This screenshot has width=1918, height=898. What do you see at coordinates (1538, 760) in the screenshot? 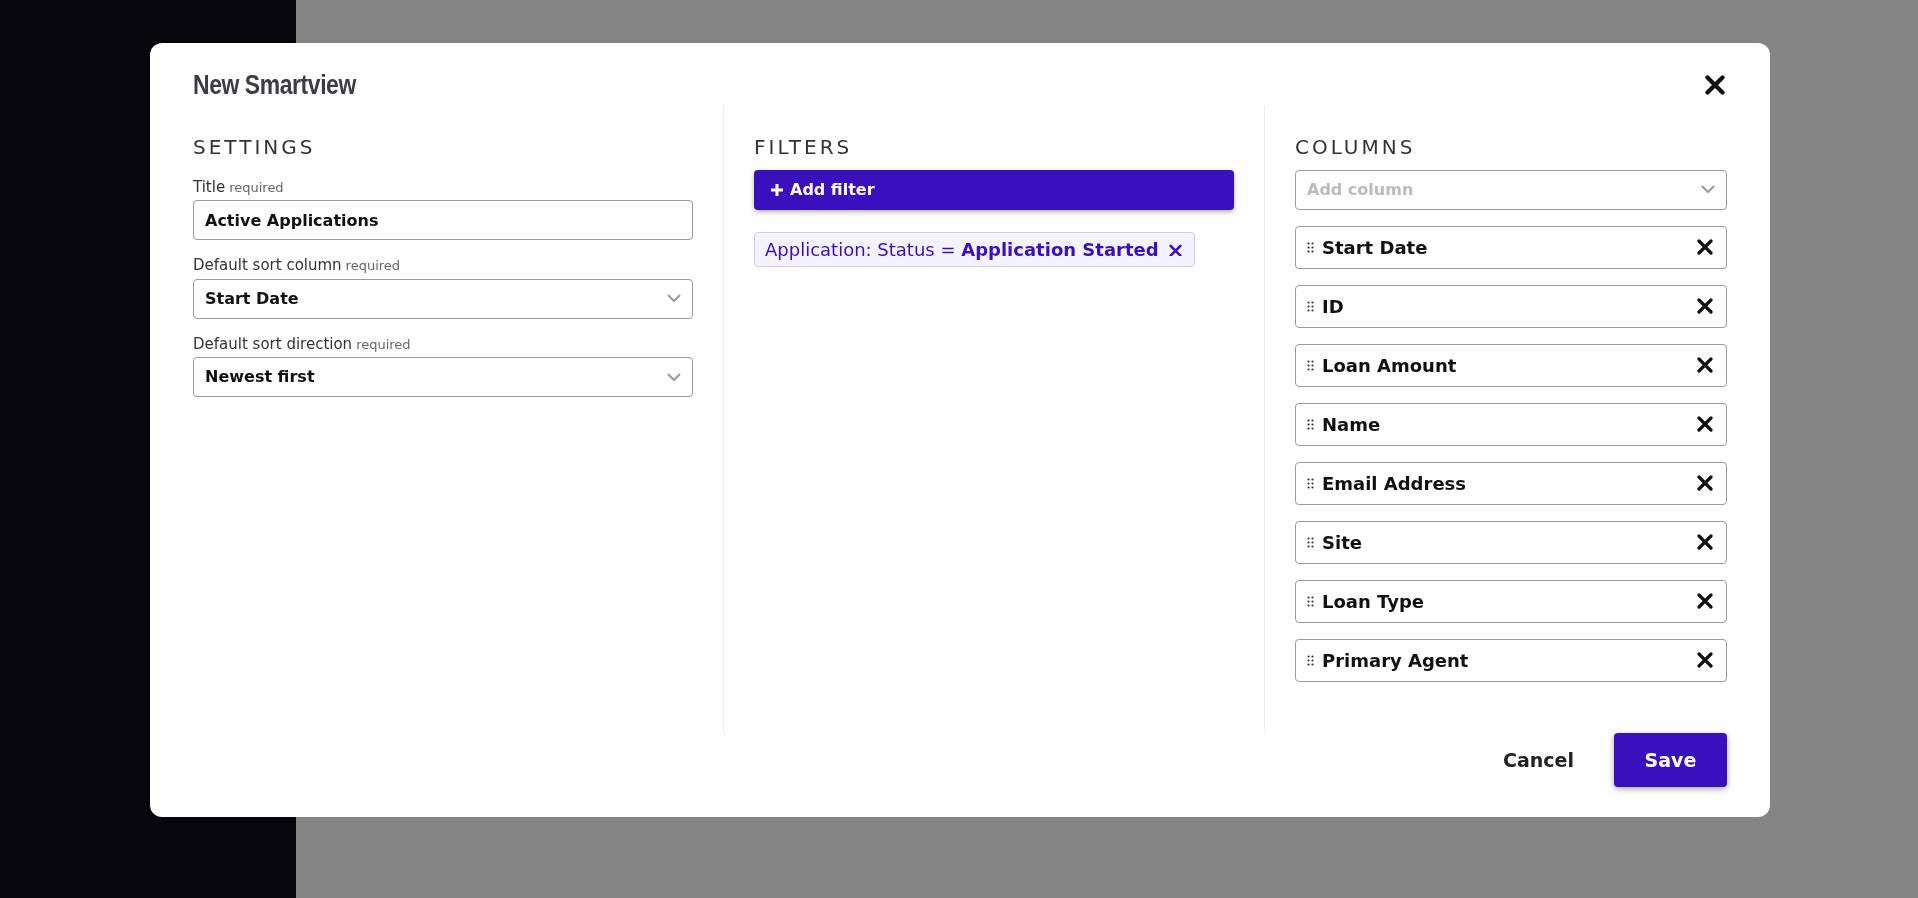
I see `cancel-button: Cancel` at bounding box center [1538, 760].